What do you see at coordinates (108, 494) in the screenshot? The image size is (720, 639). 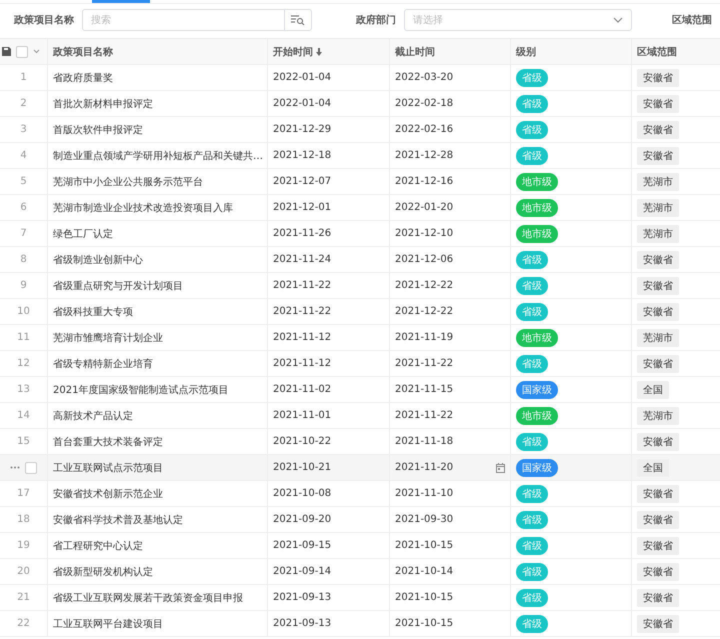 I see `table-cell-text: 安徽省技术创新示范企业` at bounding box center [108, 494].